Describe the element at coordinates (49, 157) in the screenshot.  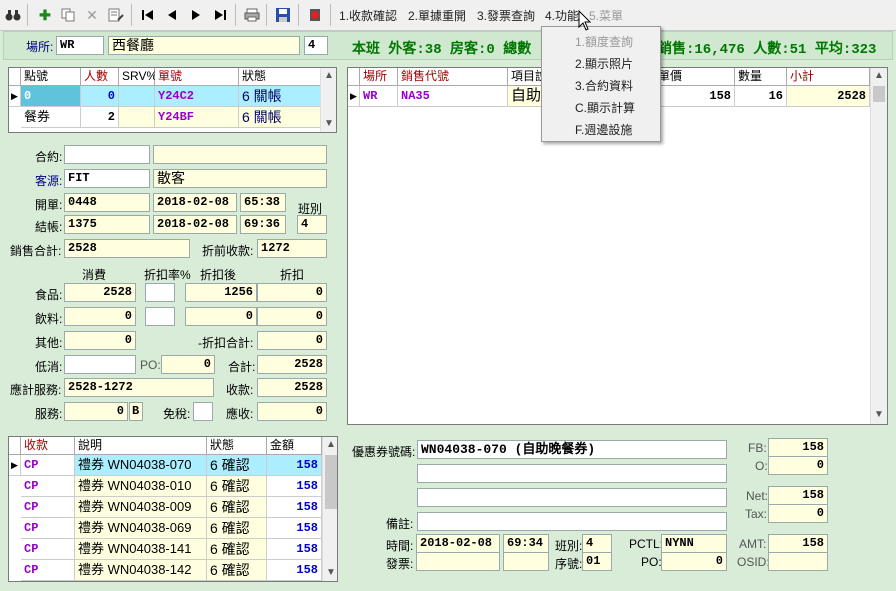
I see `contract-label: 合約:` at that location.